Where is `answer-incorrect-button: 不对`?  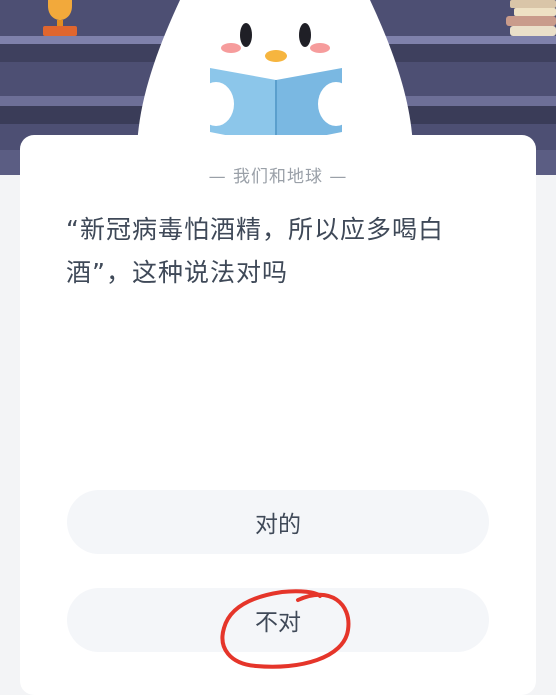 answer-incorrect-button: 不对 is located at coordinates (278, 620).